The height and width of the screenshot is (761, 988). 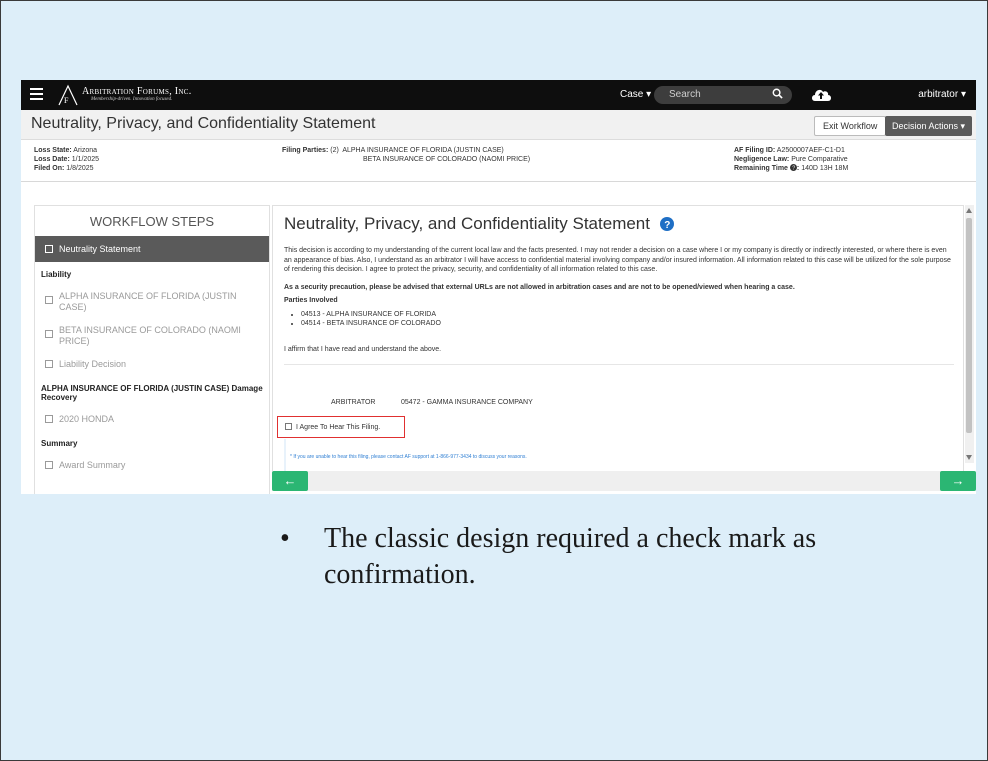 What do you see at coordinates (49, 168) in the screenshot?
I see `filed-on-label: Filed On:` at bounding box center [49, 168].